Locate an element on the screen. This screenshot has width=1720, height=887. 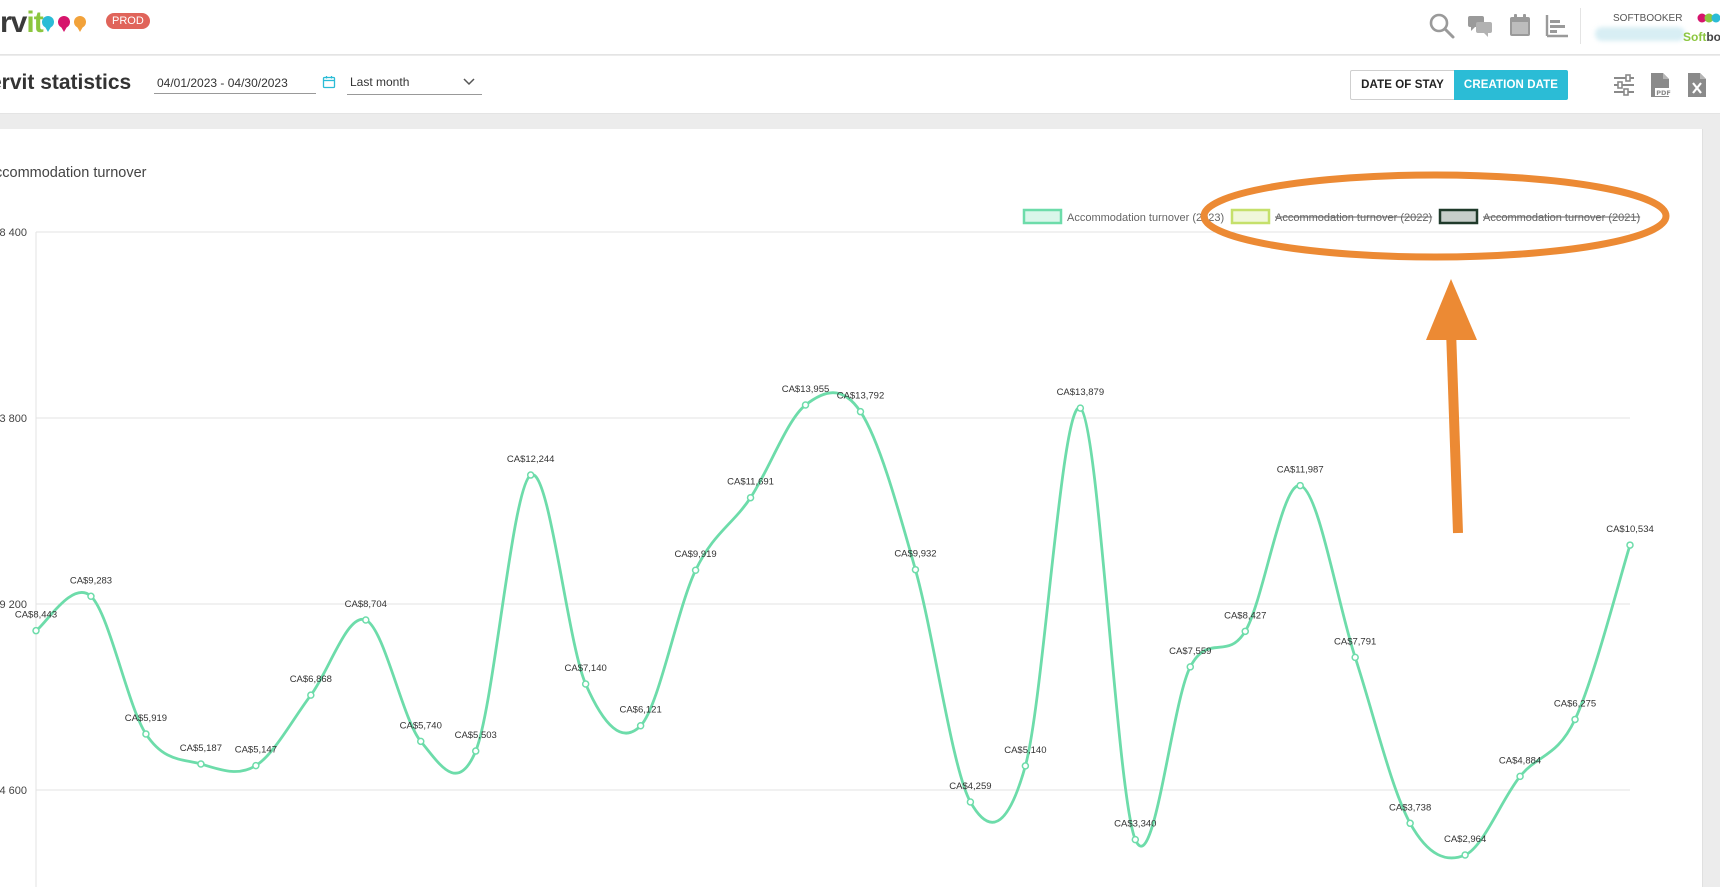
logo-accent: it is located at coordinates (34, 22).